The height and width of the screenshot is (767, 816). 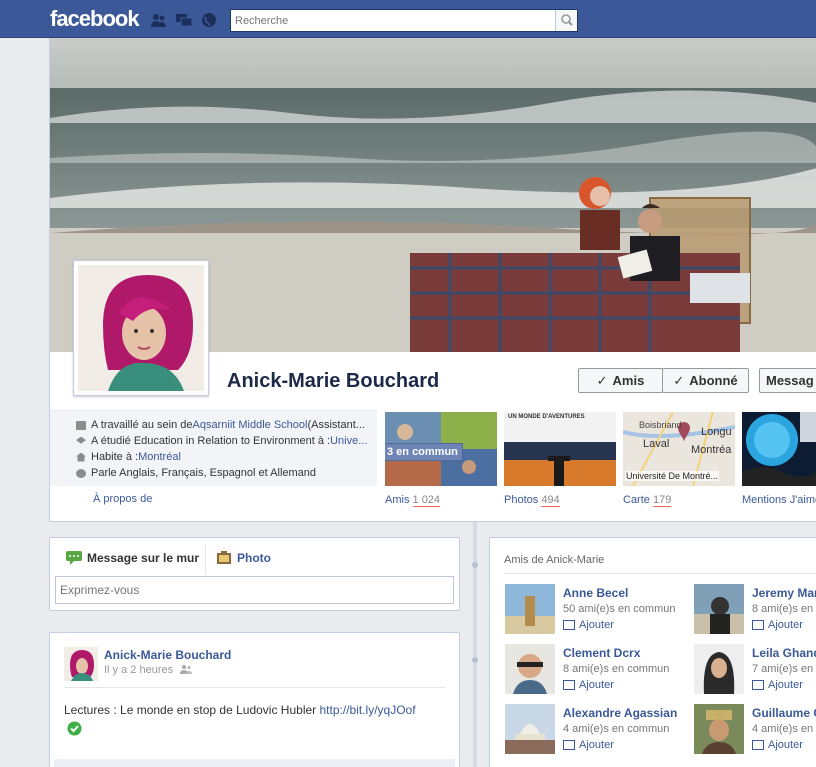 What do you see at coordinates (550, 500) in the screenshot?
I see `photos-count: 494` at bounding box center [550, 500].